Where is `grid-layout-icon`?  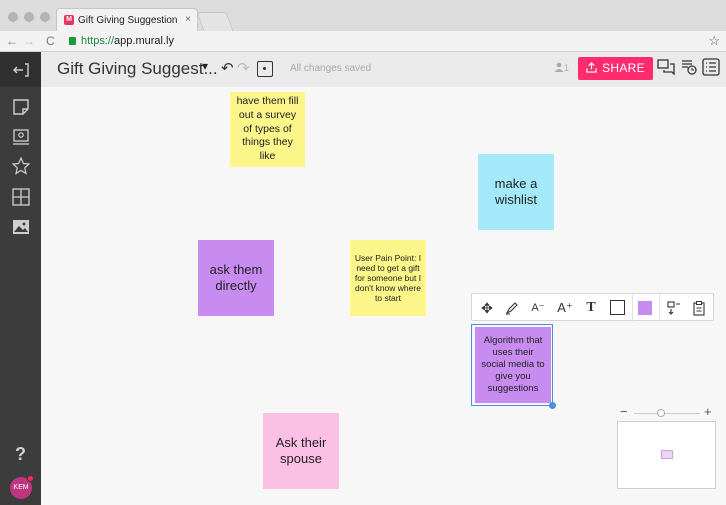
grid-layout-icon is located at coordinates (21, 197).